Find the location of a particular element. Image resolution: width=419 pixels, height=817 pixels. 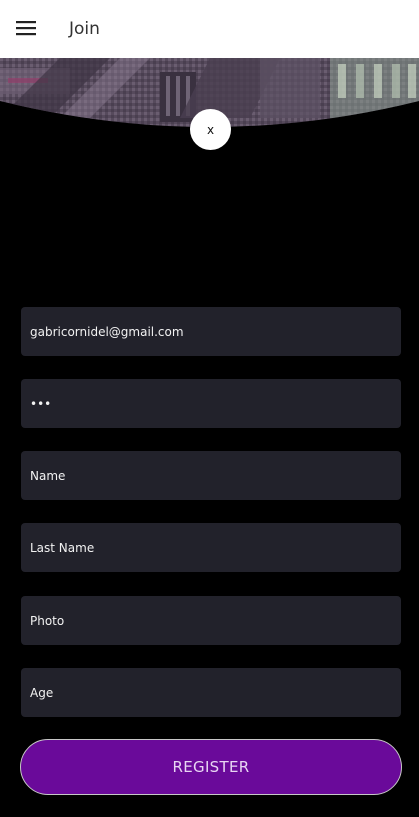

register-label: REGISTER is located at coordinates (211, 767).